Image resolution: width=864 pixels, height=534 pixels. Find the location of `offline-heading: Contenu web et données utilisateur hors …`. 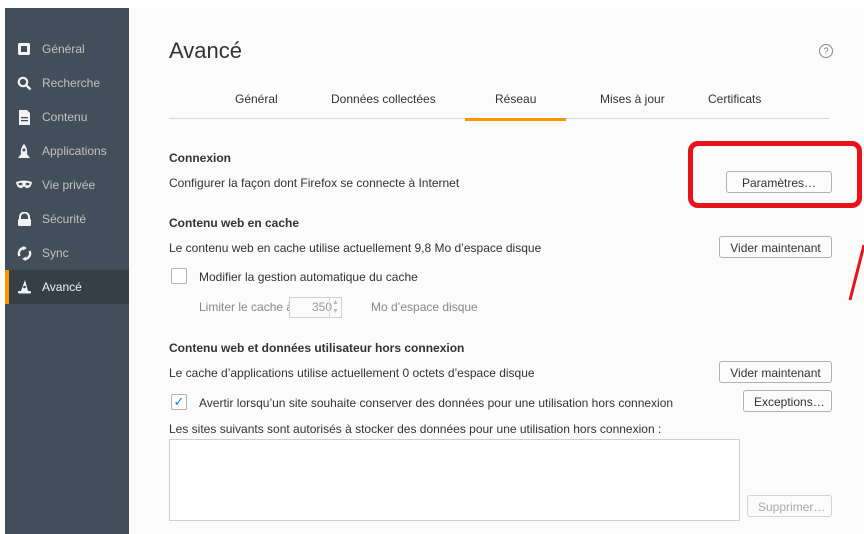

offline-heading: Contenu web et données utilisateur hors … is located at coordinates (317, 348).